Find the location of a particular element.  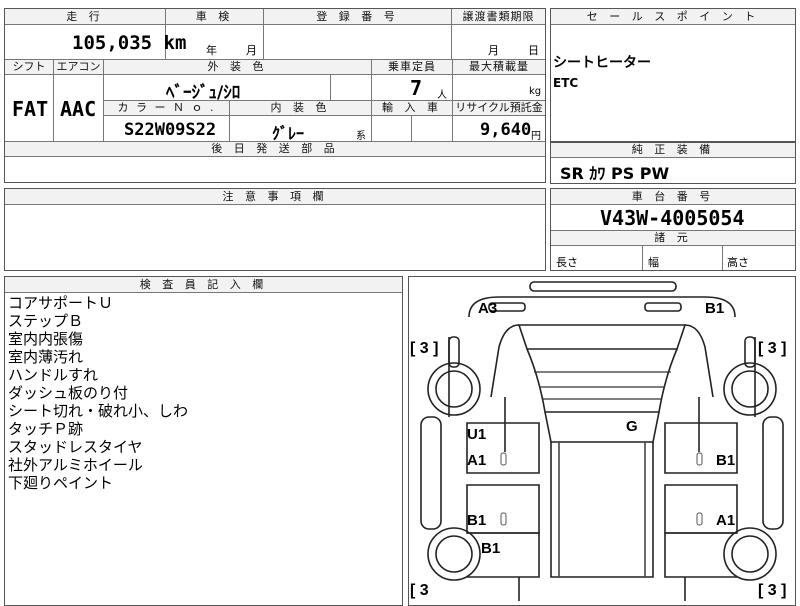

damage-mark-a3: A3 is located at coordinates (488, 308).